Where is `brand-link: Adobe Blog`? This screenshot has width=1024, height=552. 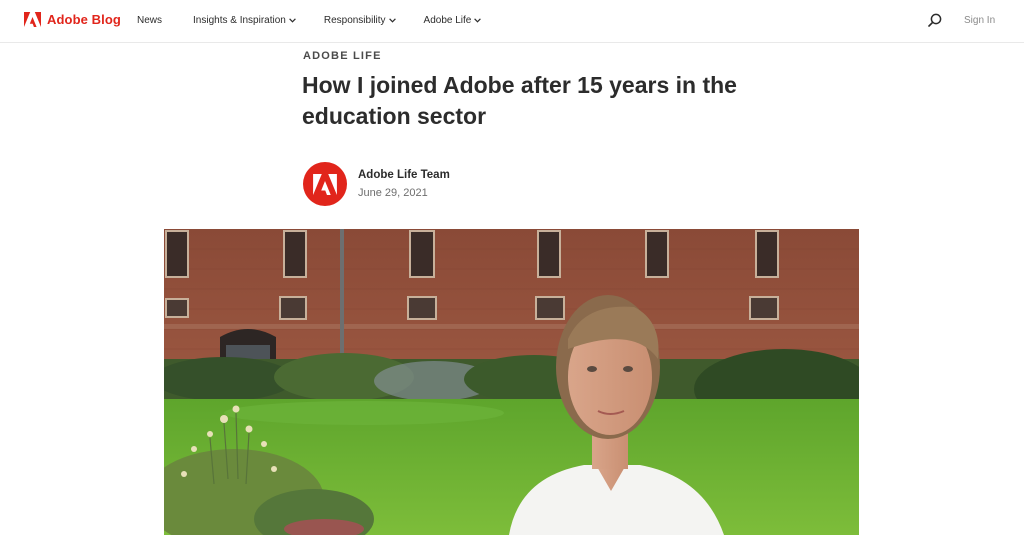
brand-link: Adobe Blog is located at coordinates (72, 19).